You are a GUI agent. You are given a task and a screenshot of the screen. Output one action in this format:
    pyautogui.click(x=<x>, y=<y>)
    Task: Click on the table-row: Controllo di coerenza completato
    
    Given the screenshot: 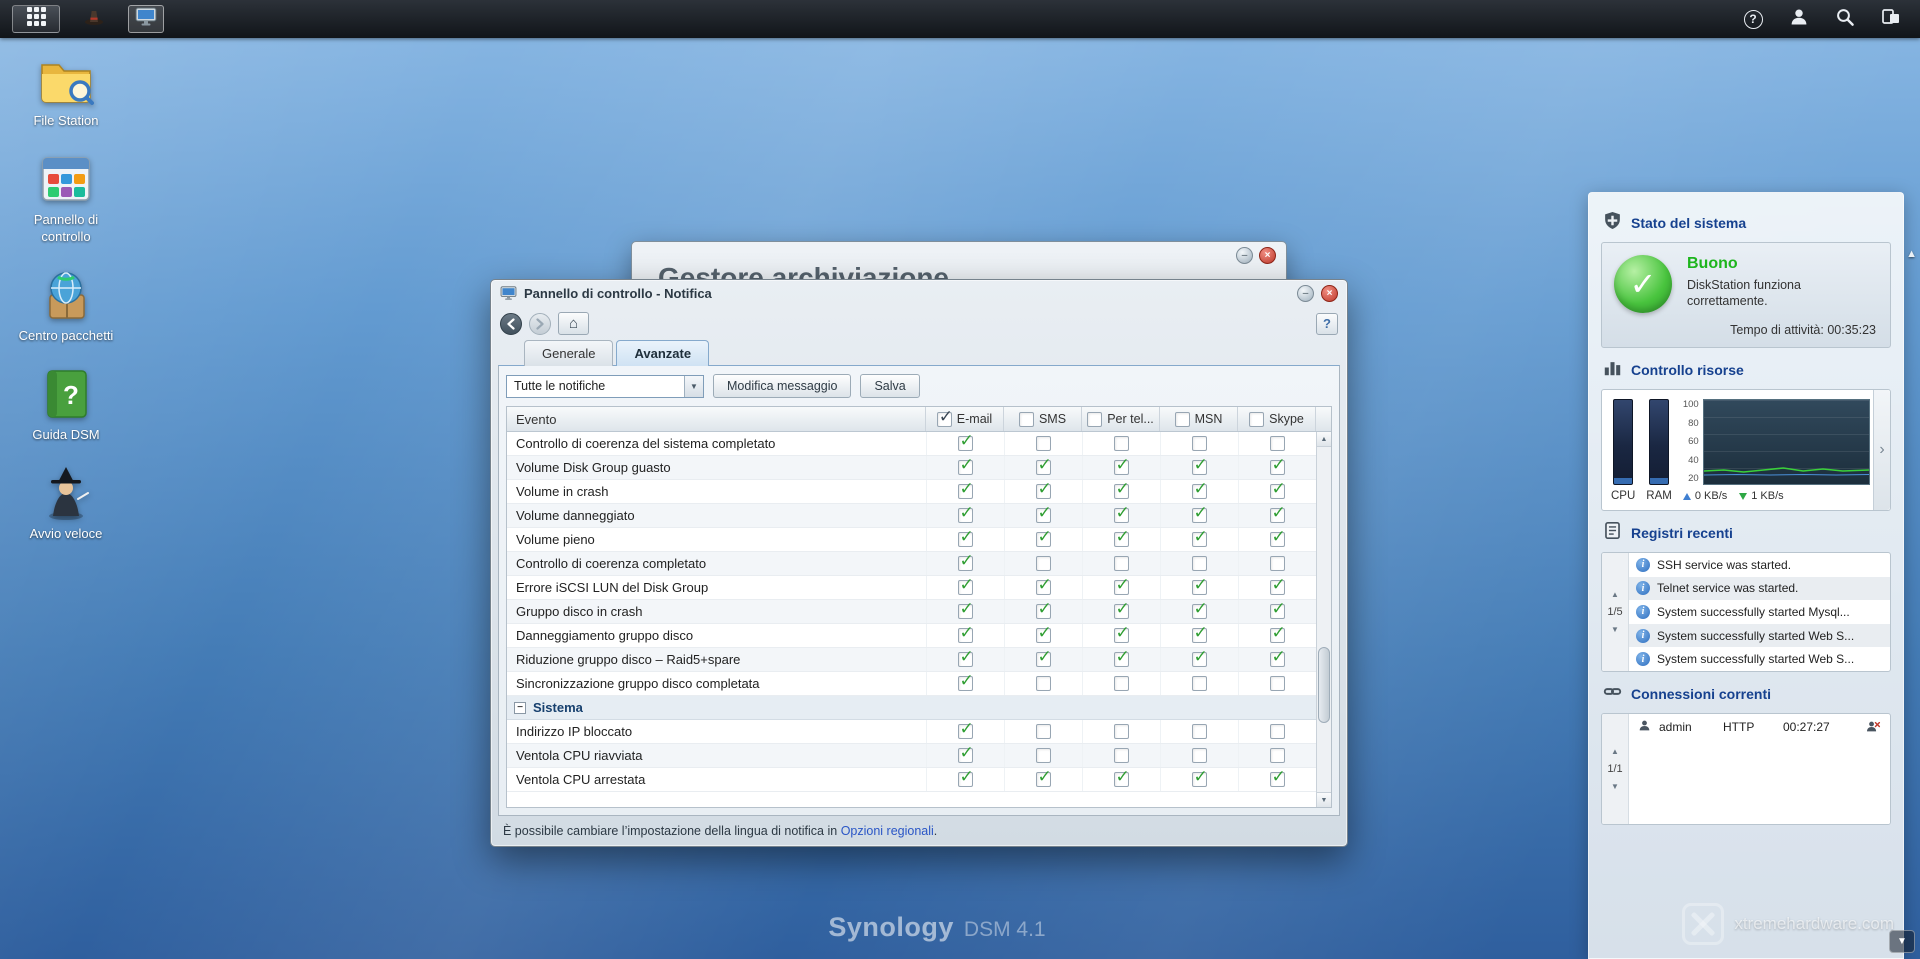 What is the action you would take?
    pyautogui.click(x=911, y=563)
    